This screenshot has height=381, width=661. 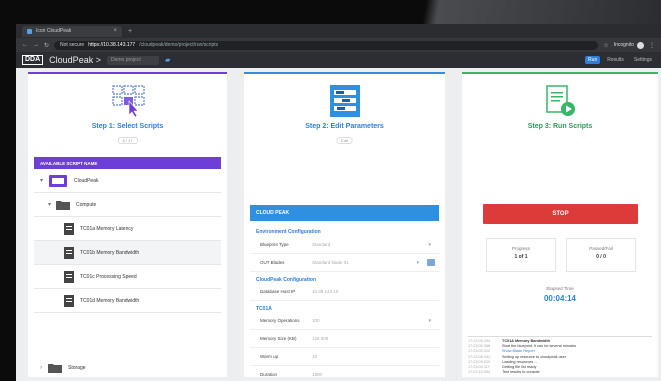 What do you see at coordinates (77, 368) in the screenshot?
I see `tree-item-label: Storage` at bounding box center [77, 368].